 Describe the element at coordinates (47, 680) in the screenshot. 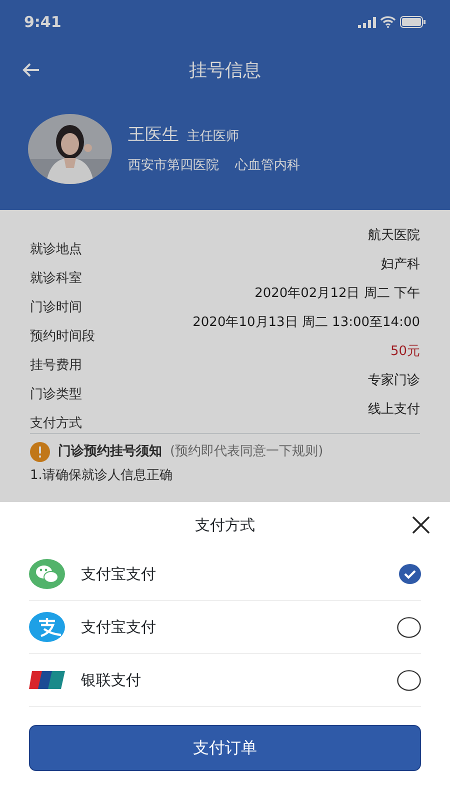

I see `bank-card-icon` at that location.